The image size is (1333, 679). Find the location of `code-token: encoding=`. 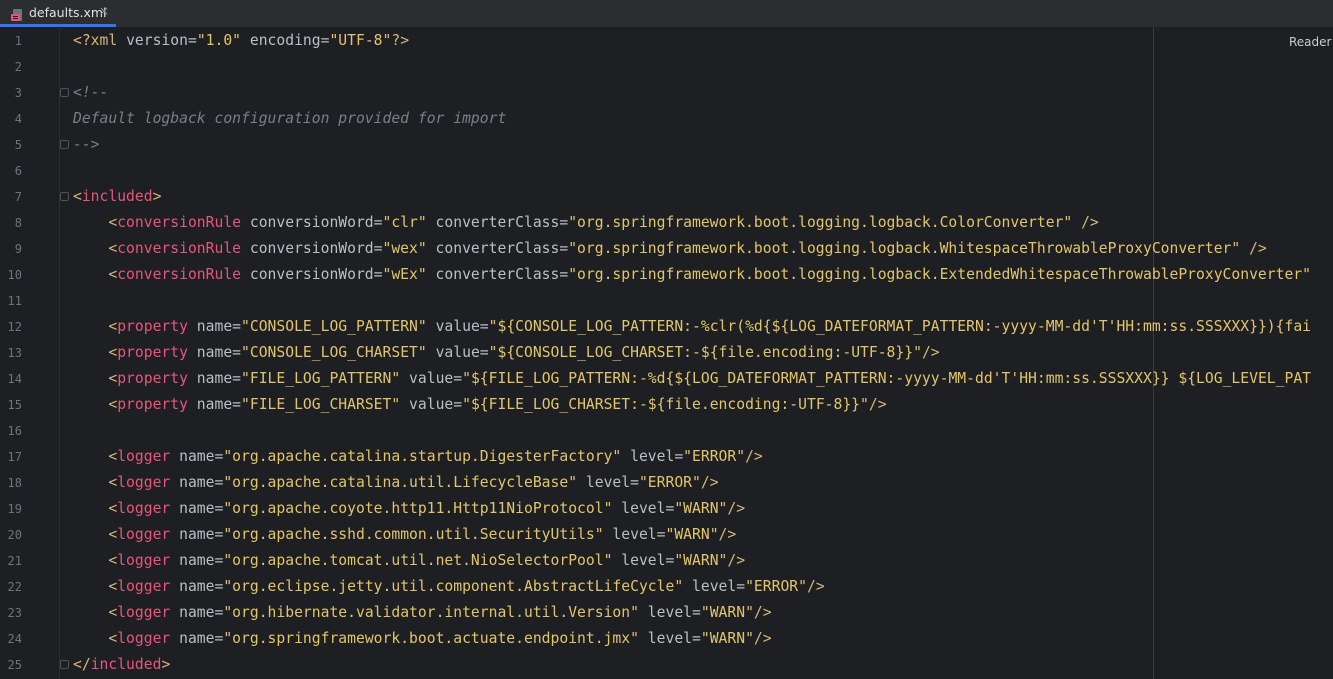

code-token: encoding= is located at coordinates (285, 40).